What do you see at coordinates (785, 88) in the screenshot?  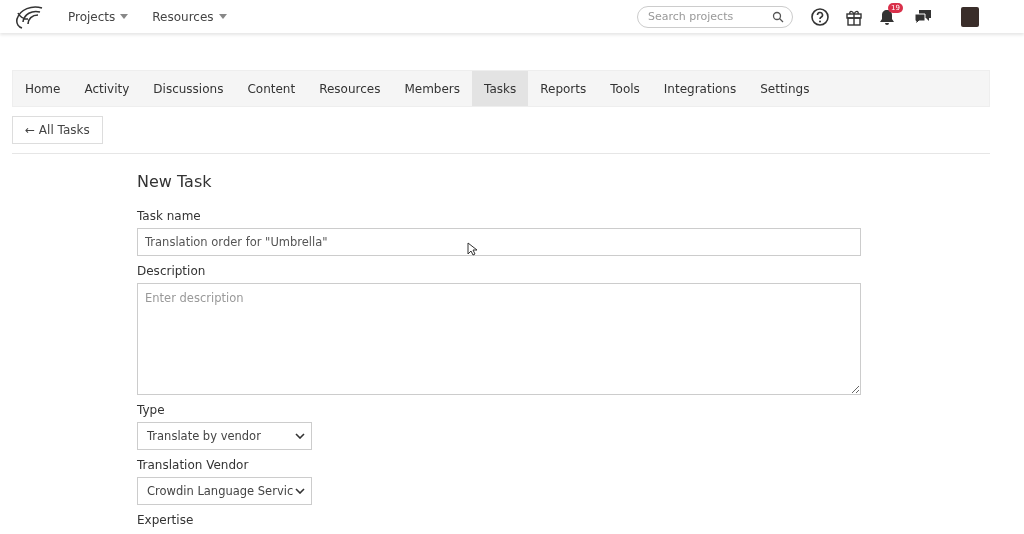 I see `nav-tab: Settings` at bounding box center [785, 88].